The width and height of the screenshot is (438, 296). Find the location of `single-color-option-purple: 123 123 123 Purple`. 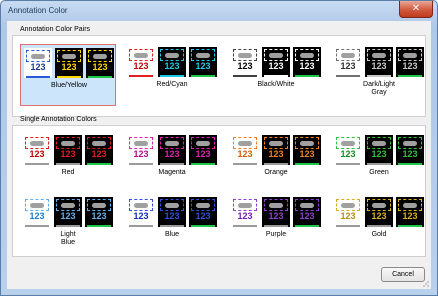

single-color-option-purple: 123 123 123 Purple is located at coordinates (276, 225).